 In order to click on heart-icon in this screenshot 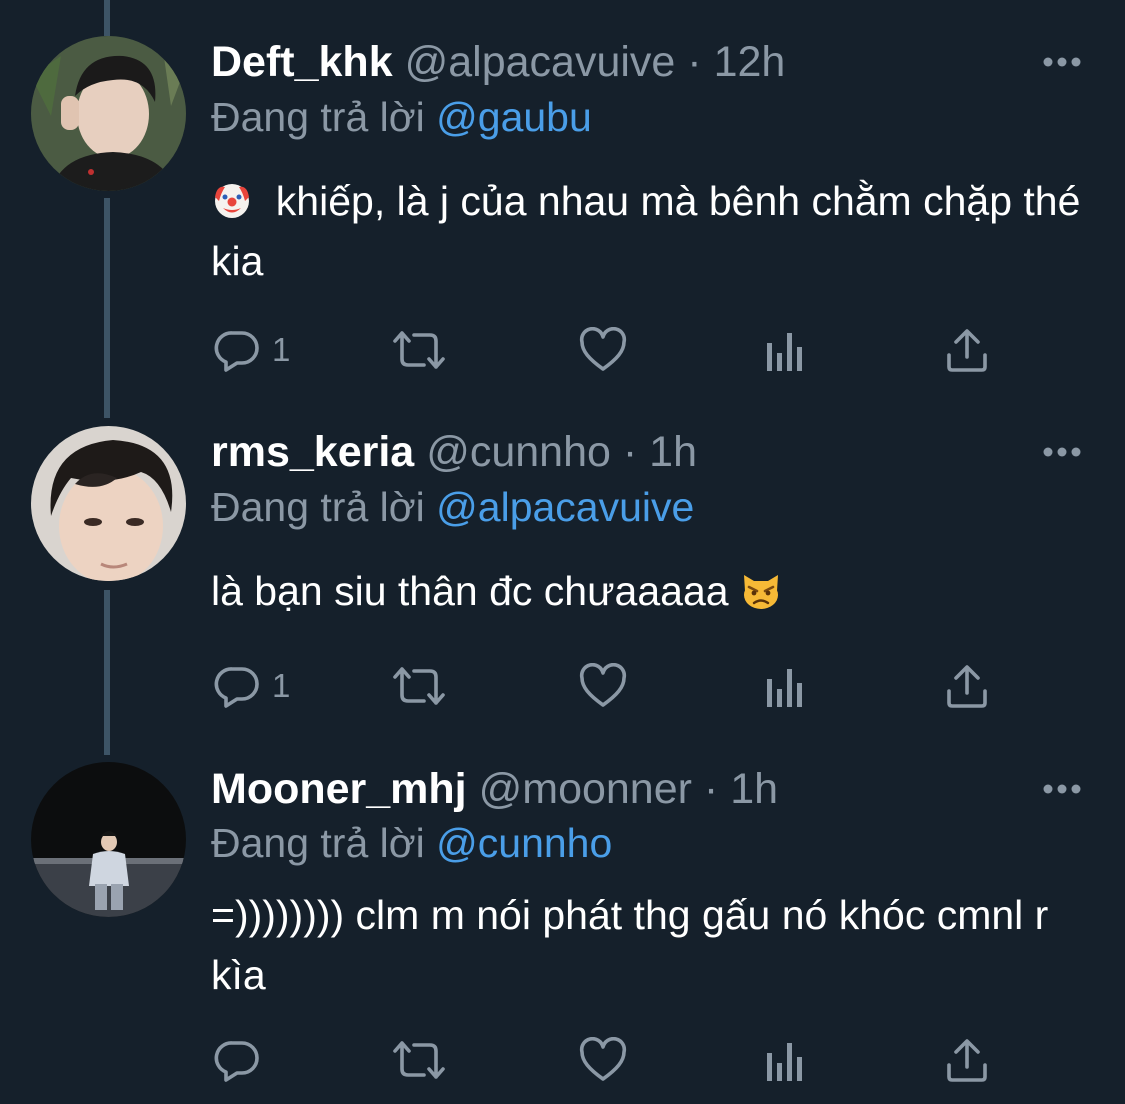, I will do `click(603, 1059)`.